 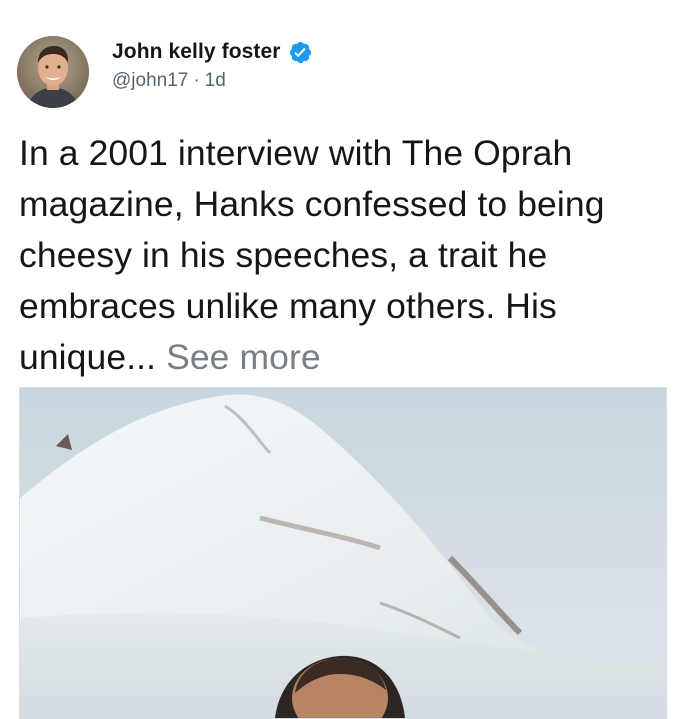 What do you see at coordinates (150, 81) in the screenshot?
I see `author-handle: @john17` at bounding box center [150, 81].